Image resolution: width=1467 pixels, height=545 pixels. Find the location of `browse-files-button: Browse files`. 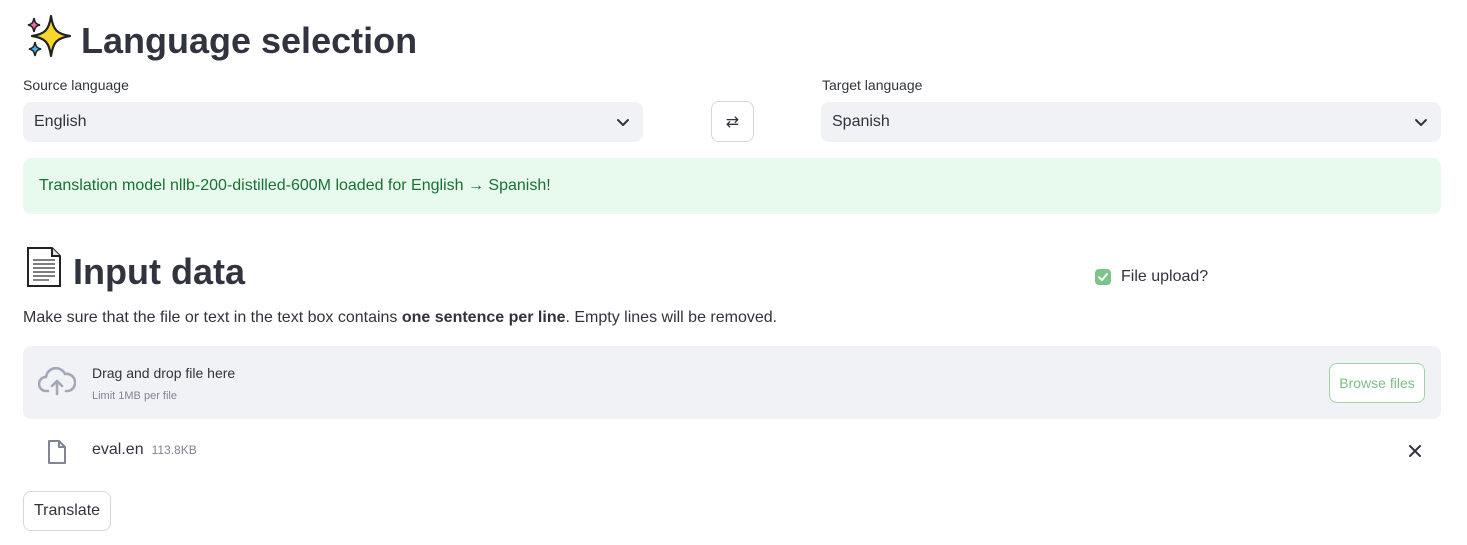

browse-files-button: Browse files is located at coordinates (1377, 383).